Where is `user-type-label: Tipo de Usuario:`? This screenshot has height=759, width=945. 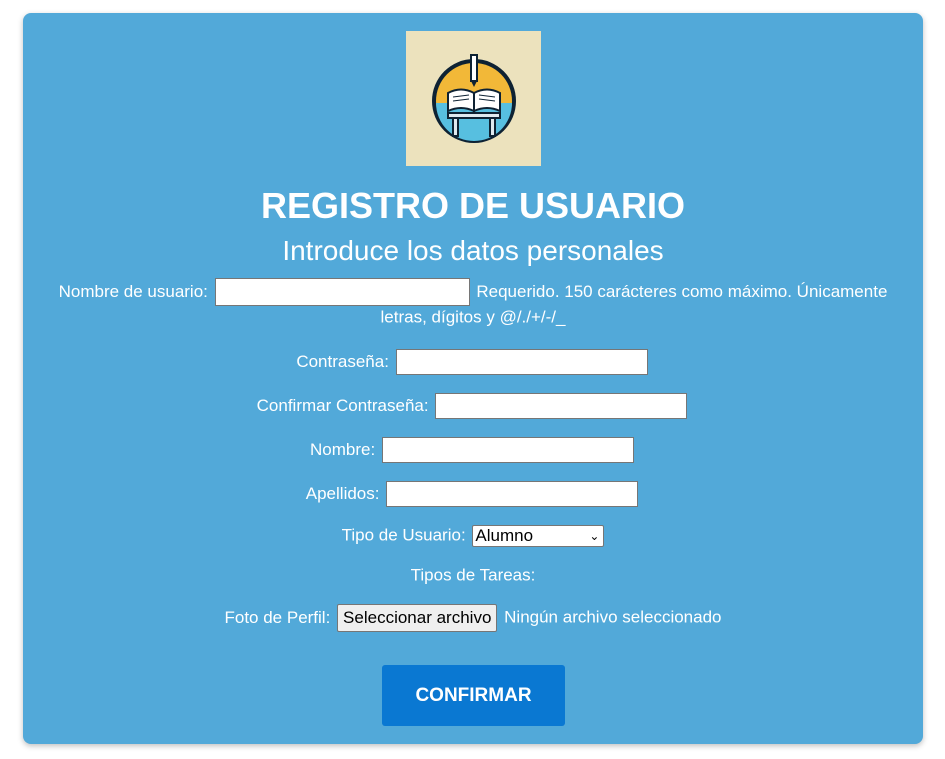 user-type-label: Tipo de Usuario: is located at coordinates (403, 535).